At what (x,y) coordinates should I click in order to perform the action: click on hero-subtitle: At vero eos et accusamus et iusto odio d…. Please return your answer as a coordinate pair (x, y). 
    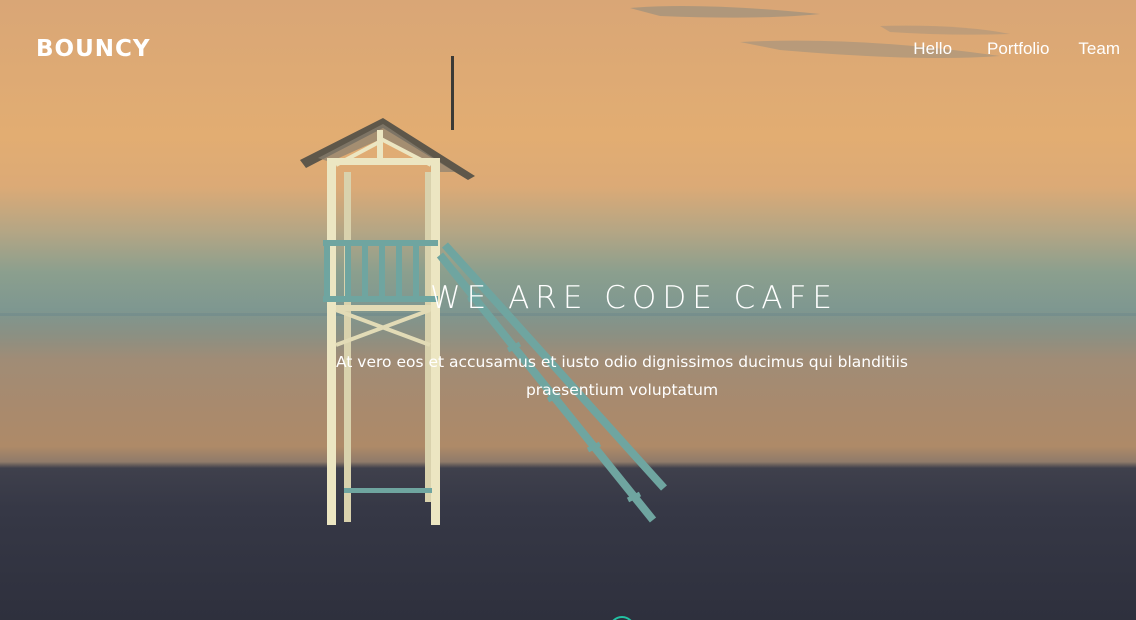
    Looking at the image, I should click on (622, 376).